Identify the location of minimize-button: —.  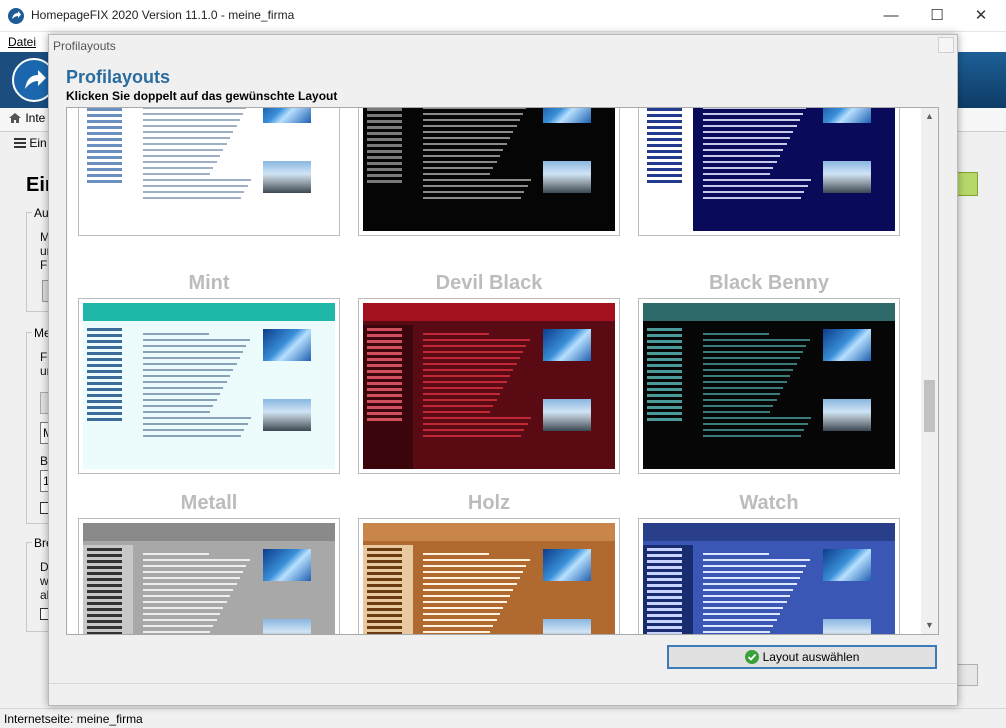
(891, 16).